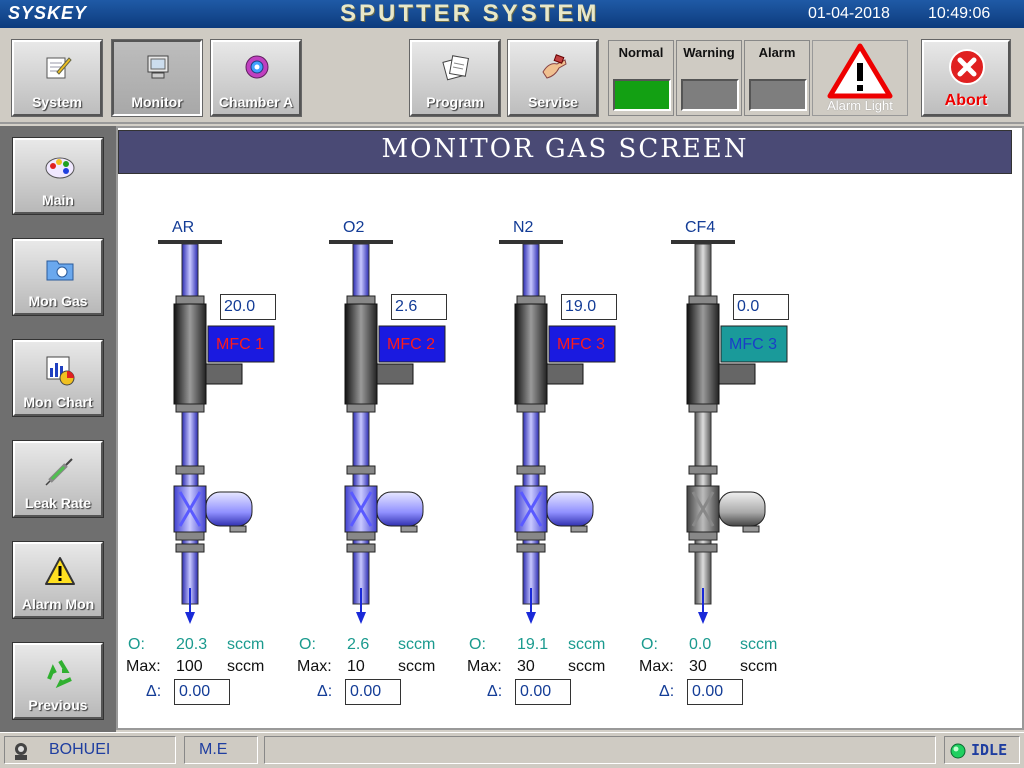 Image resolution: width=1024 pixels, height=768 pixels. What do you see at coordinates (356, 666) in the screenshot?
I see `max-value: 10` at bounding box center [356, 666].